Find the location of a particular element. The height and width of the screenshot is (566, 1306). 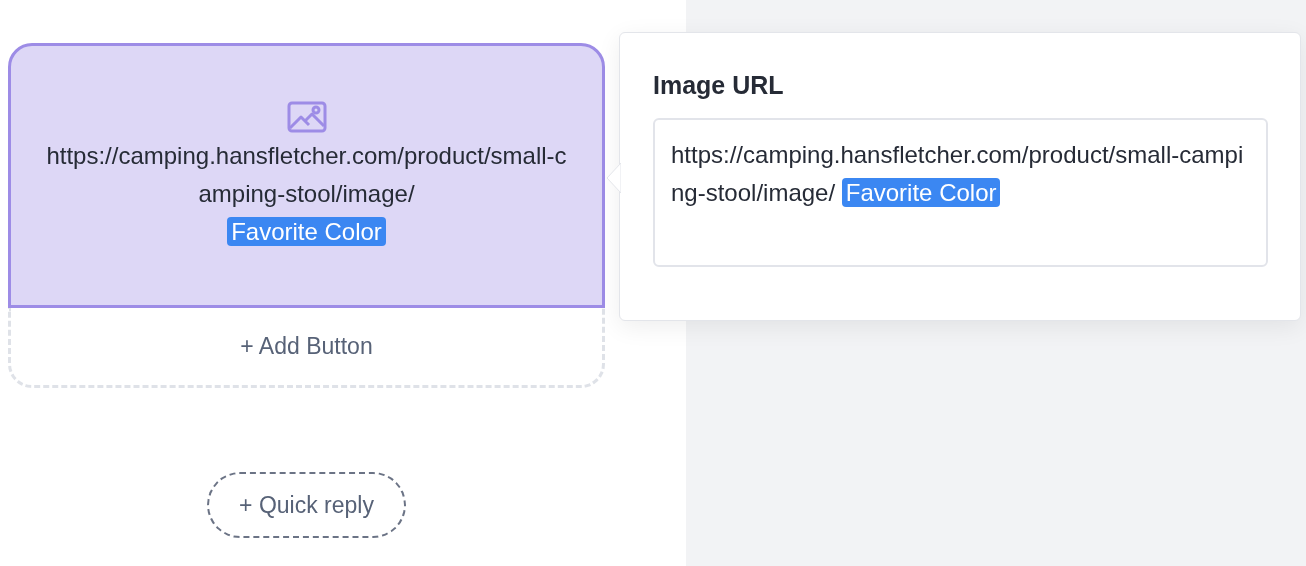

popover-title: Image URL is located at coordinates (719, 85).